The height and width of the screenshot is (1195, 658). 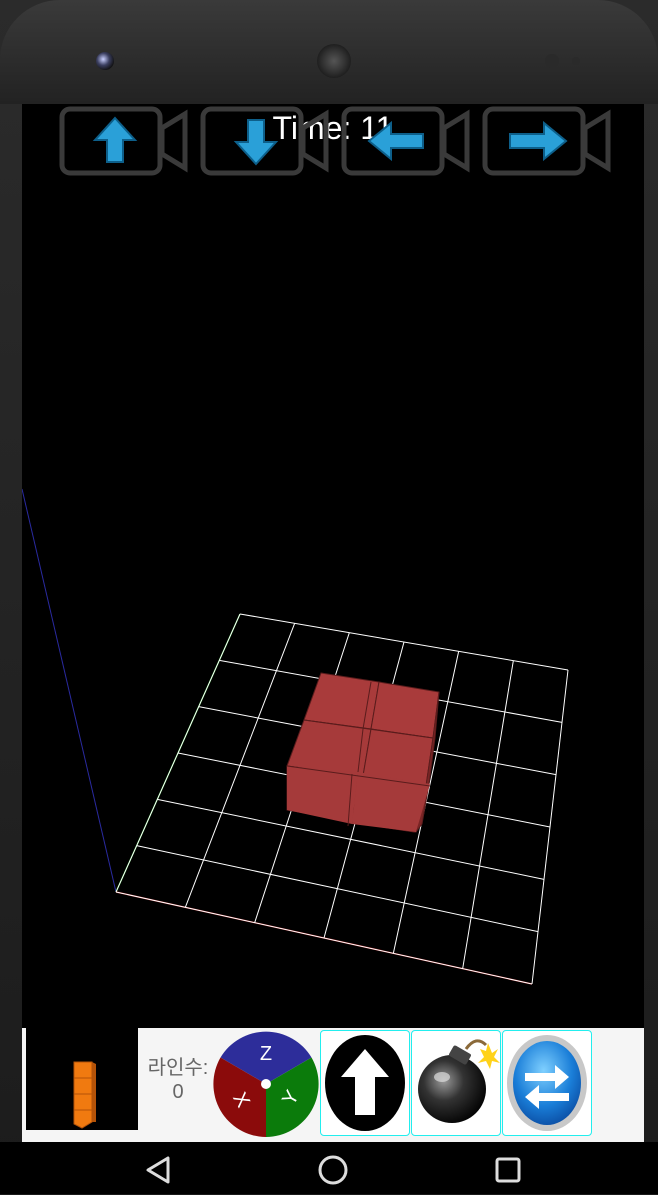 I want to click on arrow-down-icon, so click(x=264, y=141).